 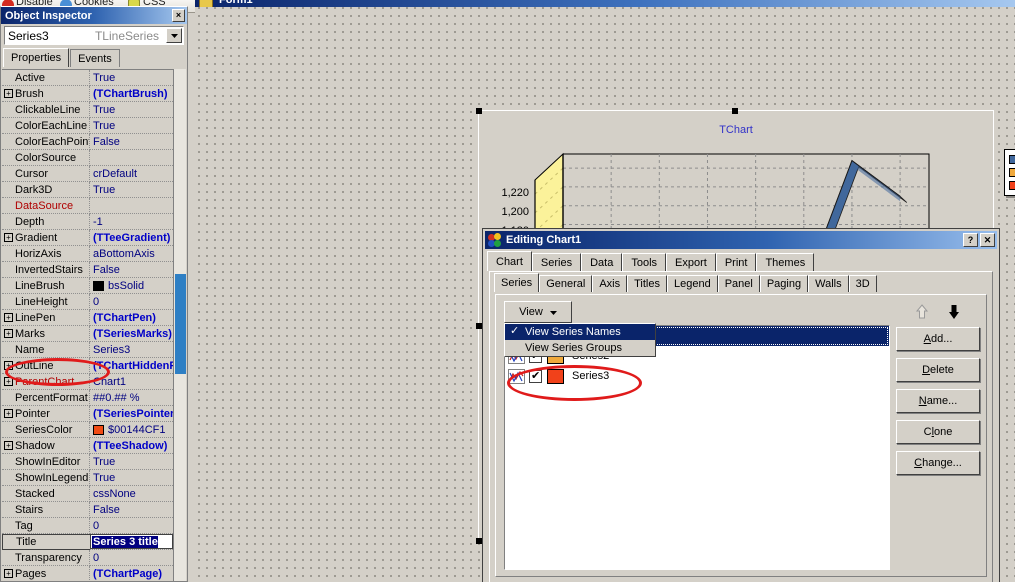 I want to click on selection-handle-tl, so click(x=479, y=111).